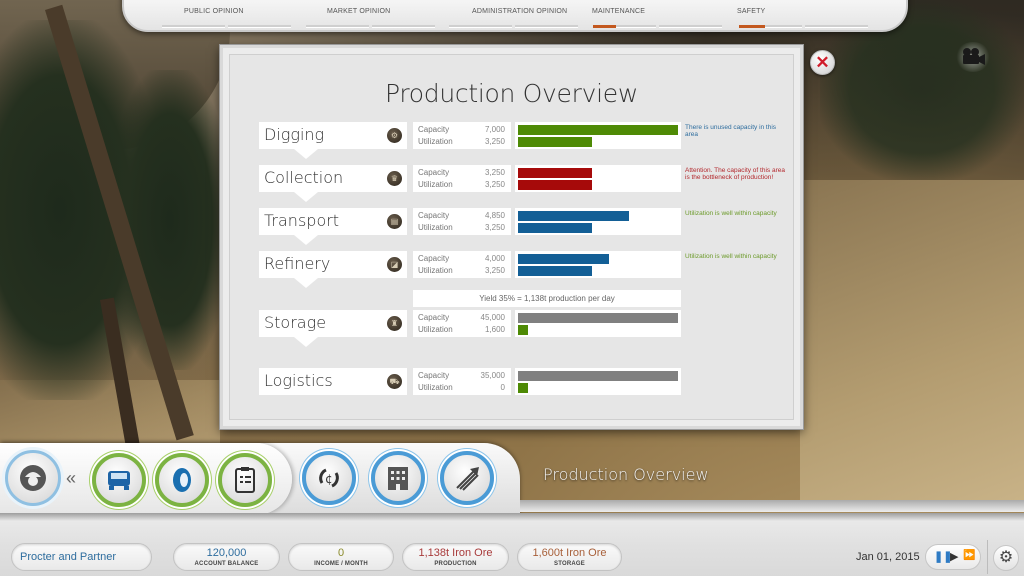  I want to click on play-button: ▶, so click(954, 556).